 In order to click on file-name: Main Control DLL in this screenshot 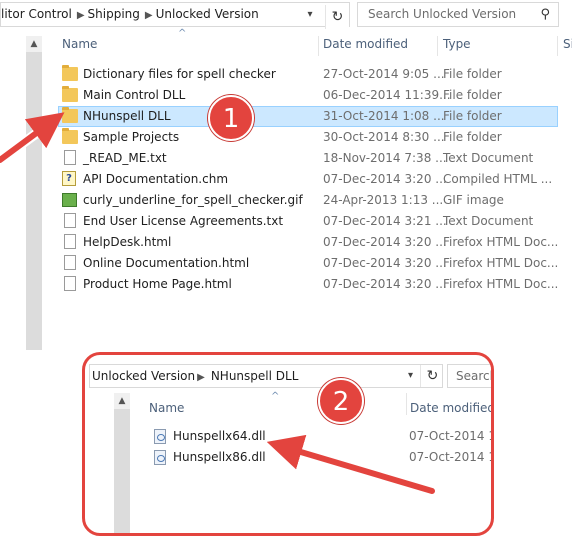, I will do `click(134, 95)`.